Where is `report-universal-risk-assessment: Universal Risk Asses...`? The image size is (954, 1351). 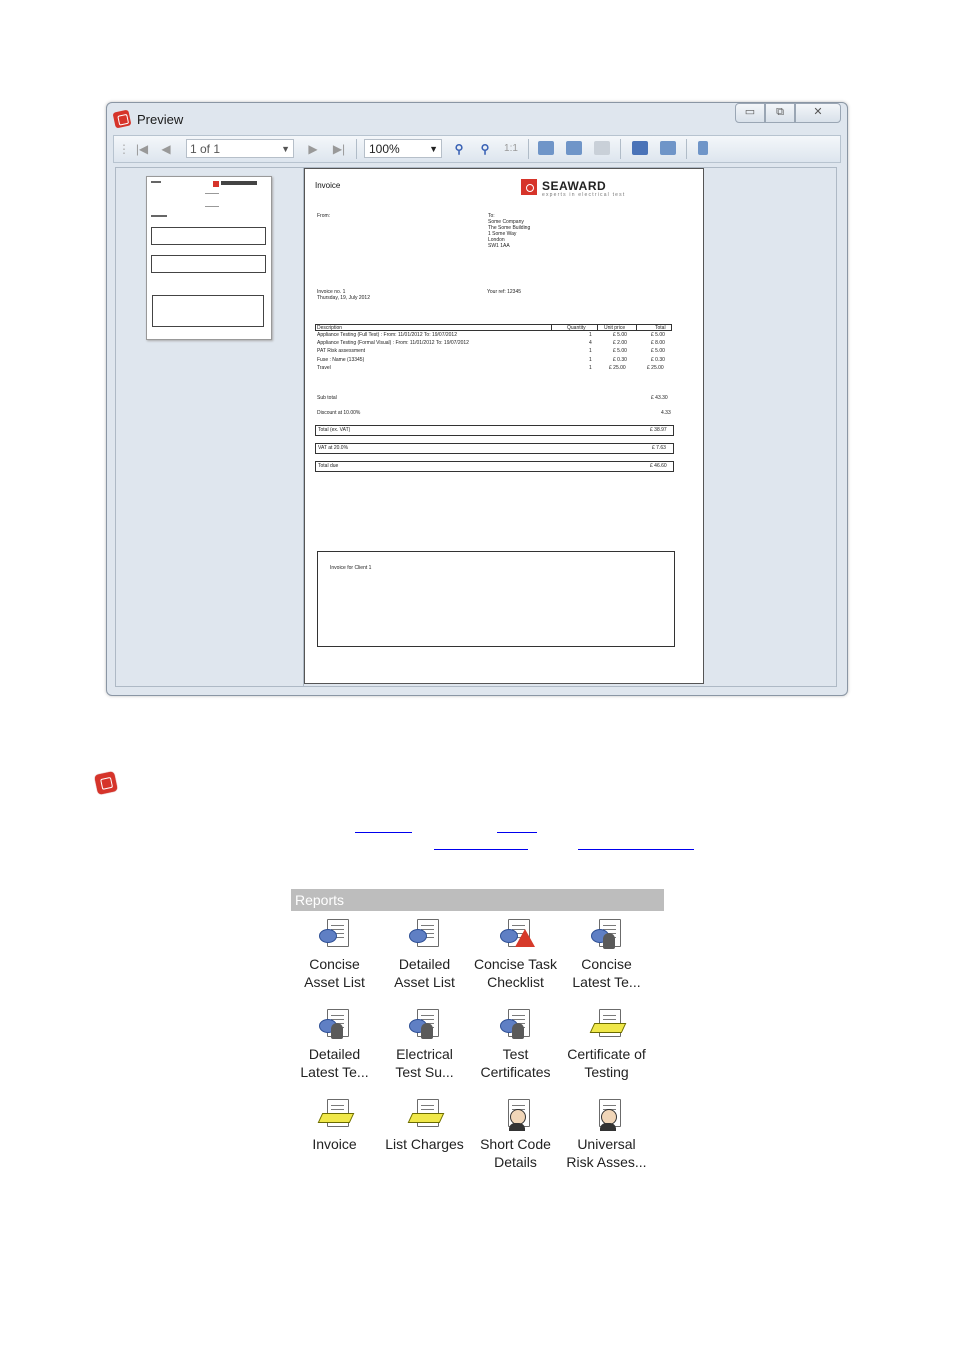 report-universal-risk-assessment: Universal Risk Asses... is located at coordinates (606, 1134).